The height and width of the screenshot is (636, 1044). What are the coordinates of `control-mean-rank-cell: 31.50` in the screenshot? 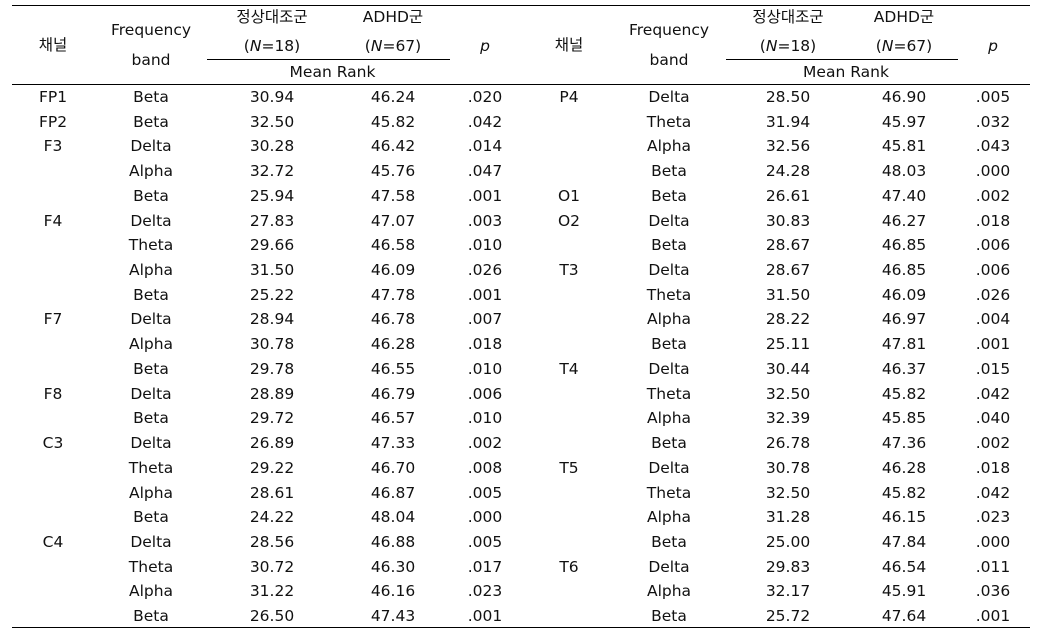 It's located at (788, 294).